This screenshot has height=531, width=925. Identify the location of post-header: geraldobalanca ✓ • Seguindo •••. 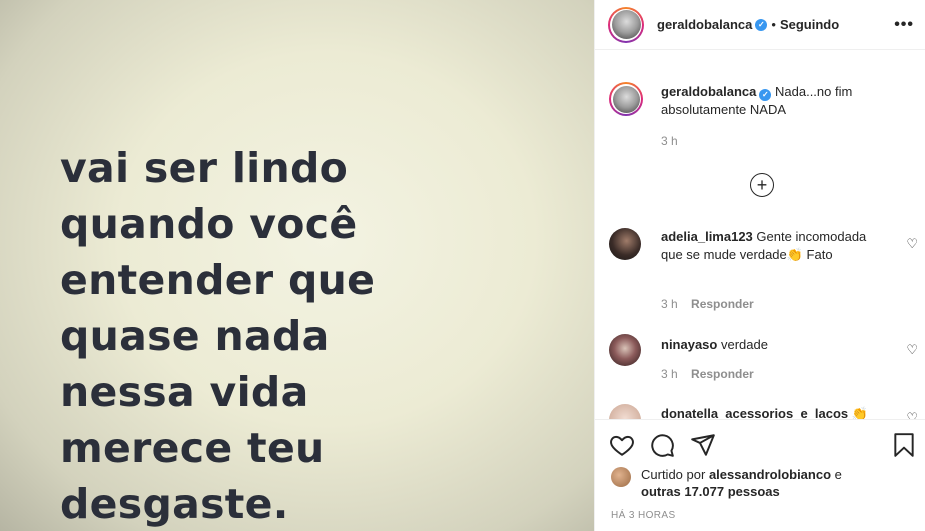
(760, 25).